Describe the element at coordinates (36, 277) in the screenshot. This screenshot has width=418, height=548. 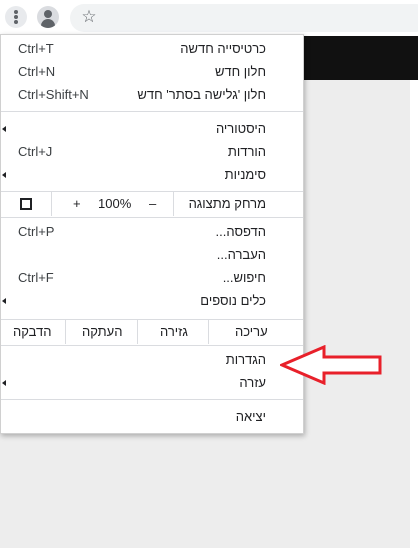
I see `menu-item-shortcut: Ctrl+F` at that location.